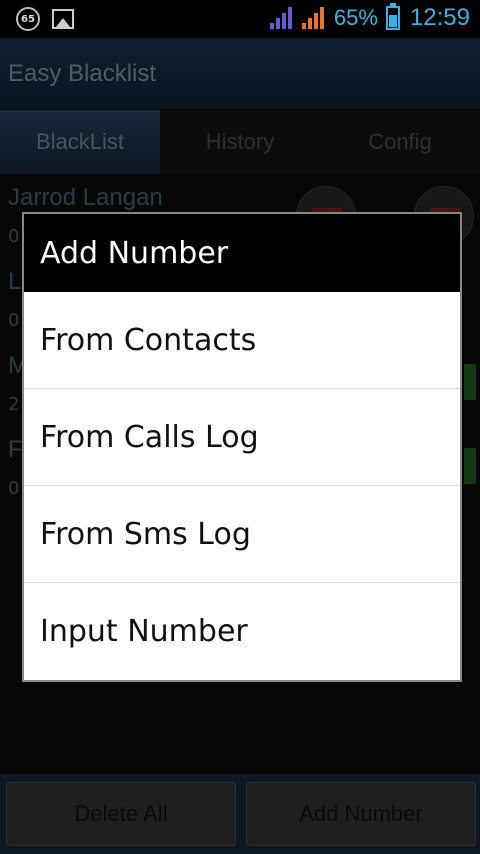 The width and height of the screenshot is (480, 854). What do you see at coordinates (45, 19) in the screenshot?
I see `notification-icons: 65` at bounding box center [45, 19].